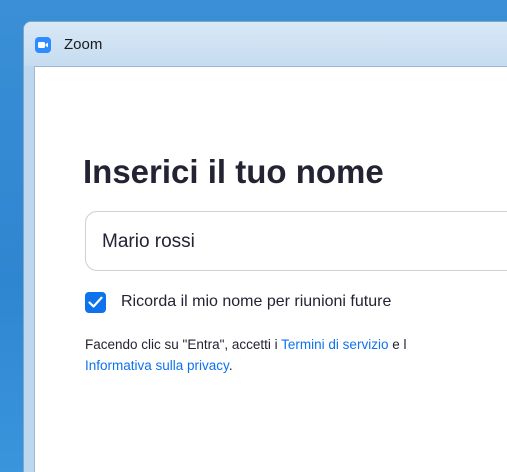 The width and height of the screenshot is (507, 472). What do you see at coordinates (148, 242) in the screenshot?
I see `name-input-value: Mario rossi` at bounding box center [148, 242].